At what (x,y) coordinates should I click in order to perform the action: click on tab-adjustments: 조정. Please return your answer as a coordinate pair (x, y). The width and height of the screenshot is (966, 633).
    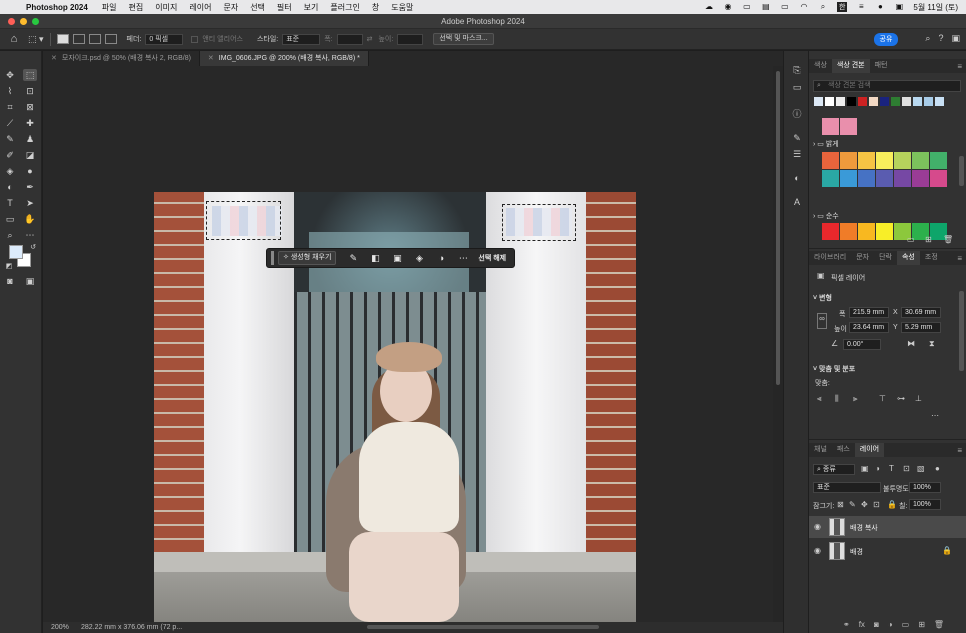
    Looking at the image, I should click on (931, 258).